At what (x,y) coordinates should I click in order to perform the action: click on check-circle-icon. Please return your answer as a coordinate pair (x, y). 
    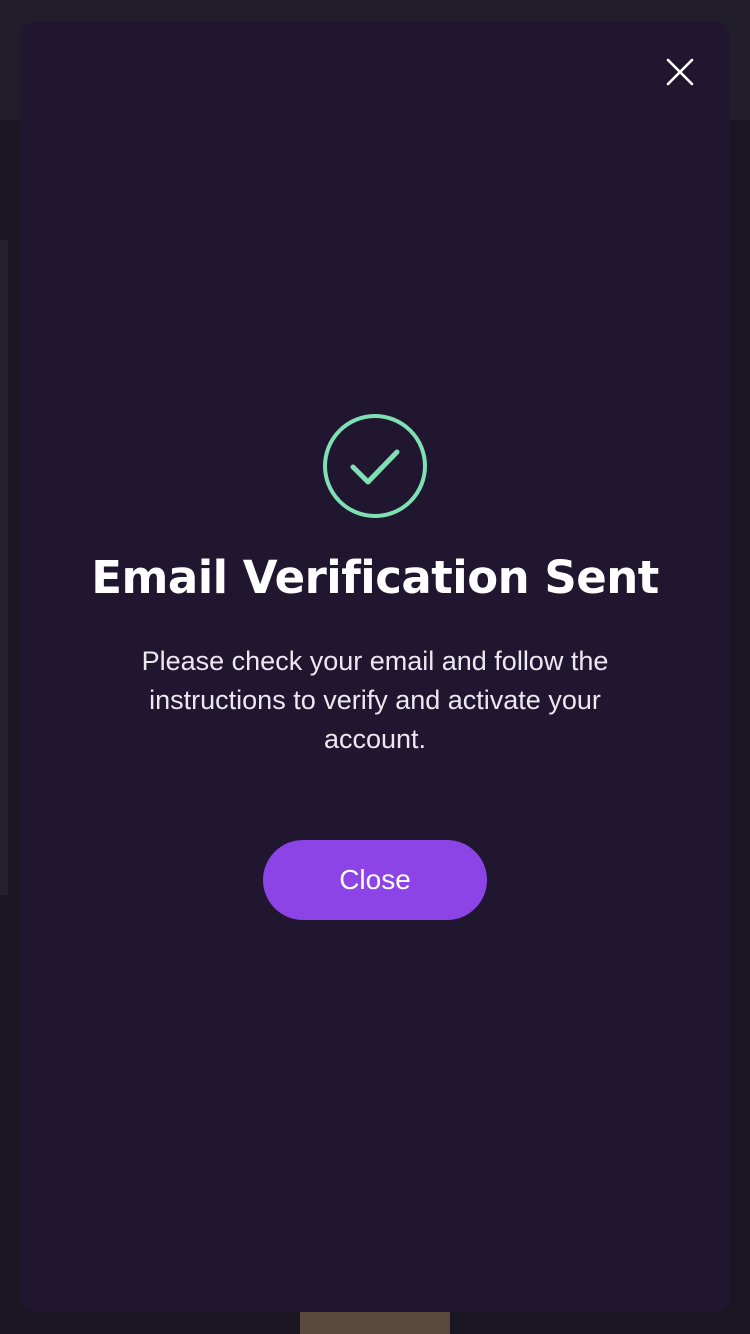
    Looking at the image, I should click on (375, 466).